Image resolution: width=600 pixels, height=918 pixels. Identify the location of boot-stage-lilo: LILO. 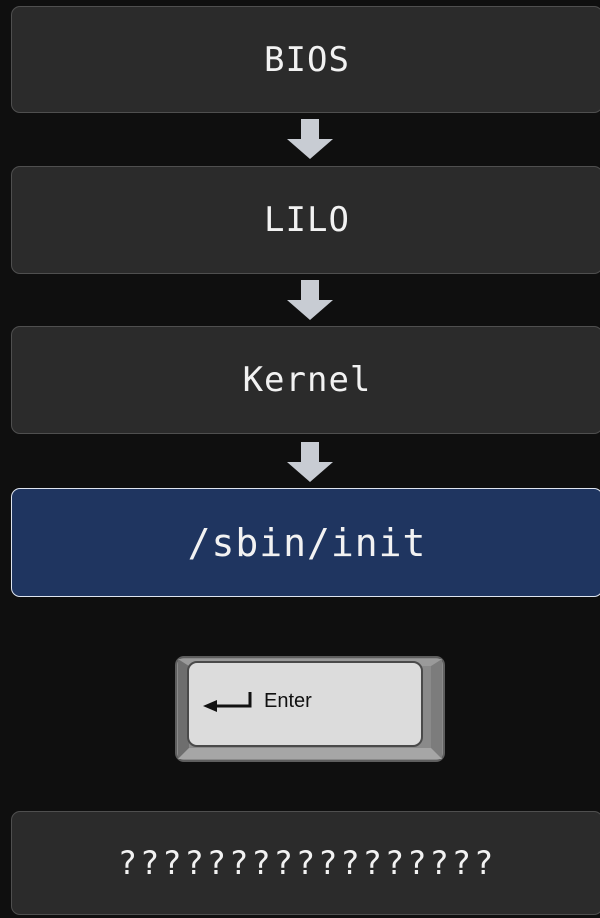
(305, 220).